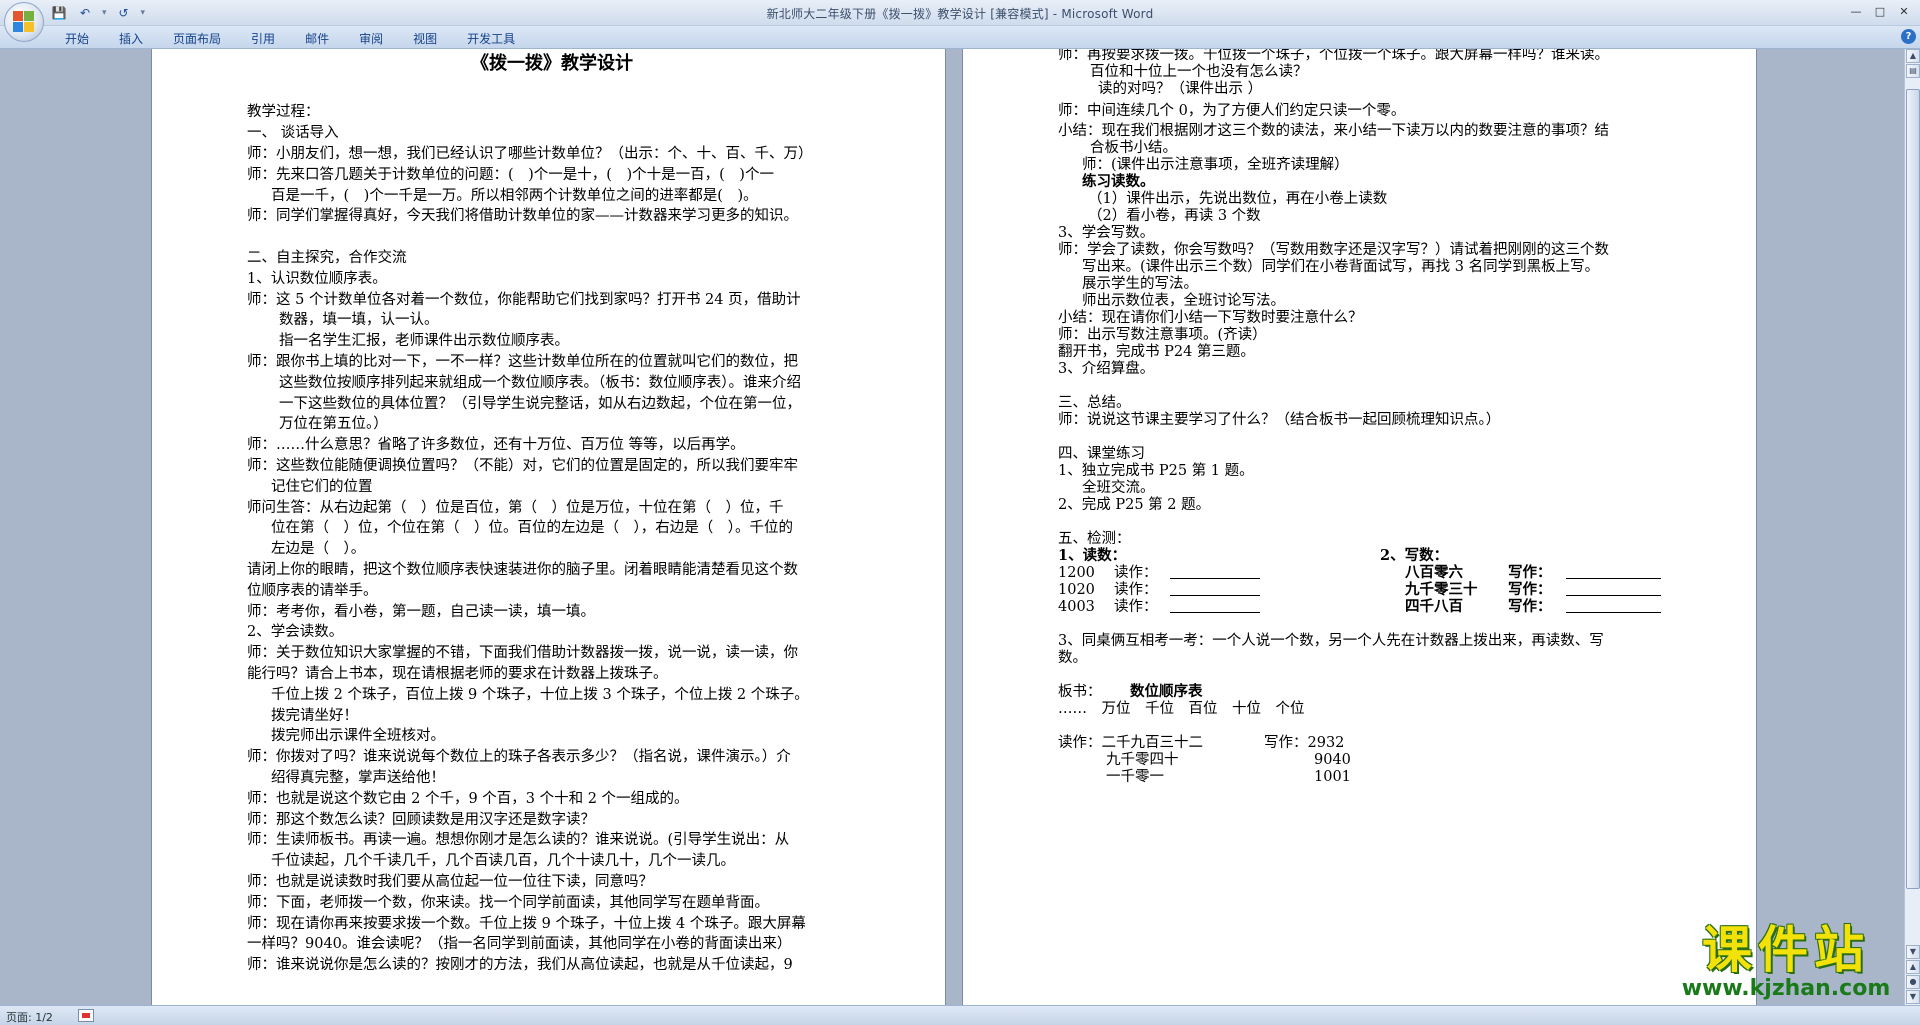 This screenshot has height=1025, width=1920. I want to click on previous-page-icon: ▲, so click(1913, 967).